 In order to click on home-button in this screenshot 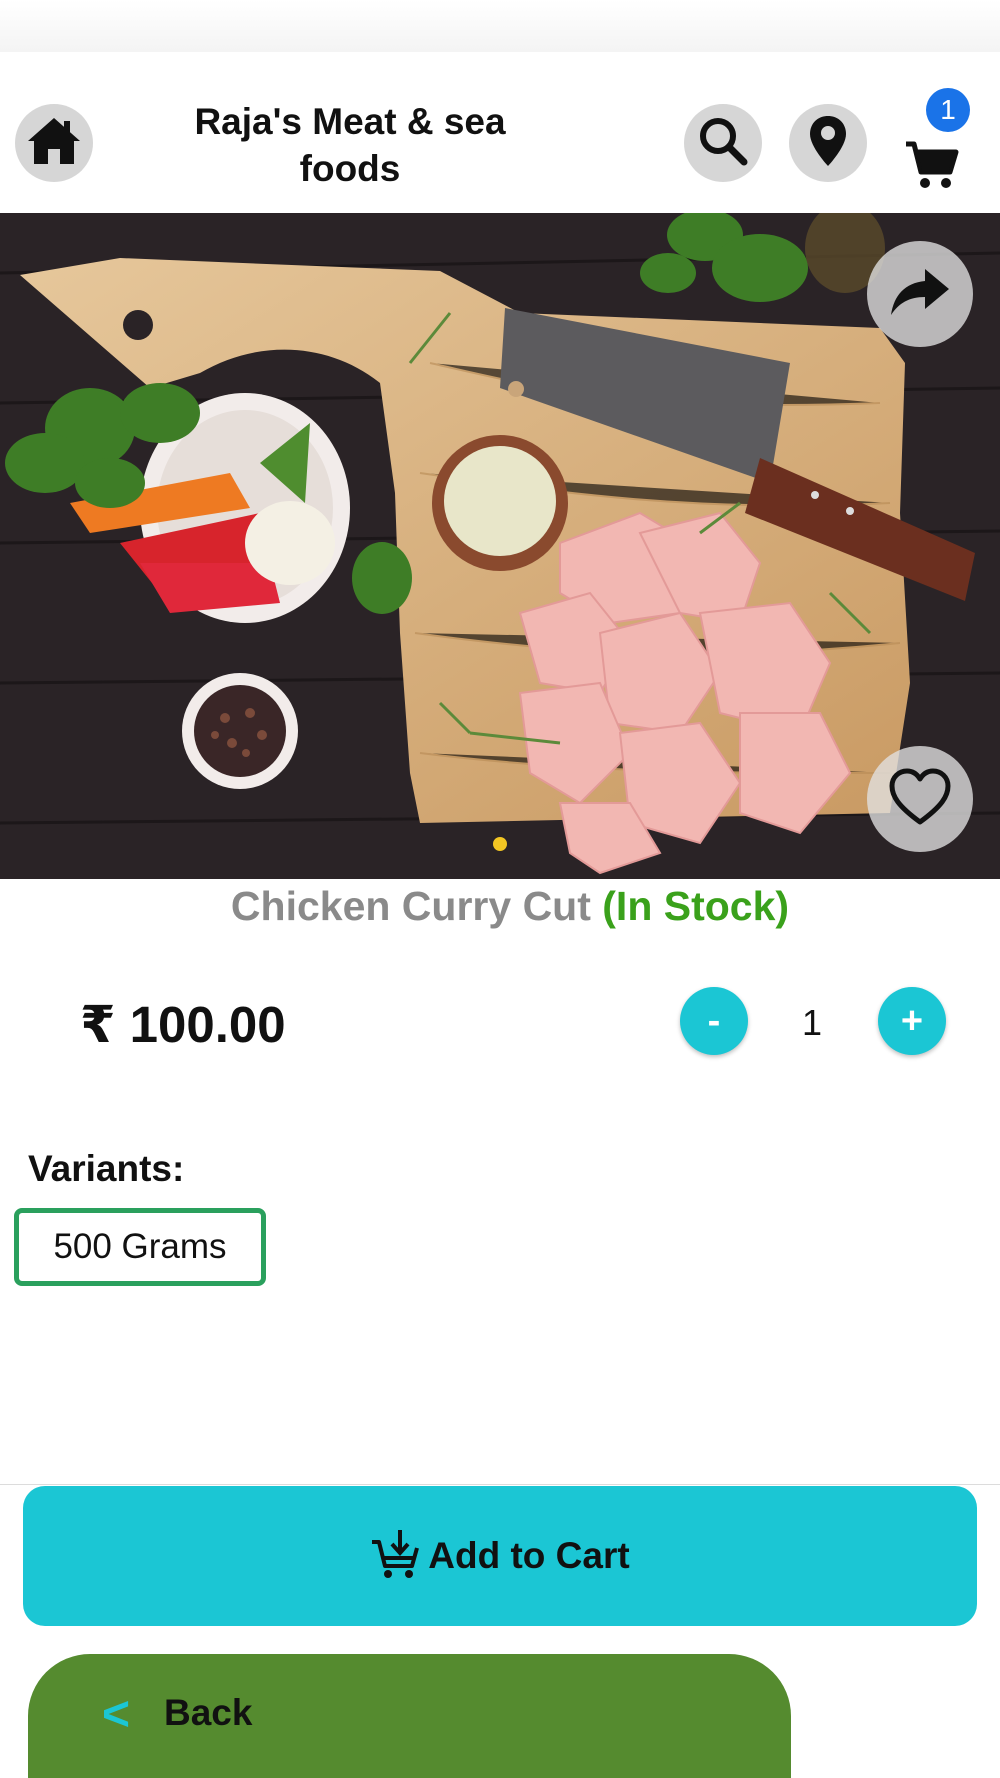, I will do `click(54, 143)`.